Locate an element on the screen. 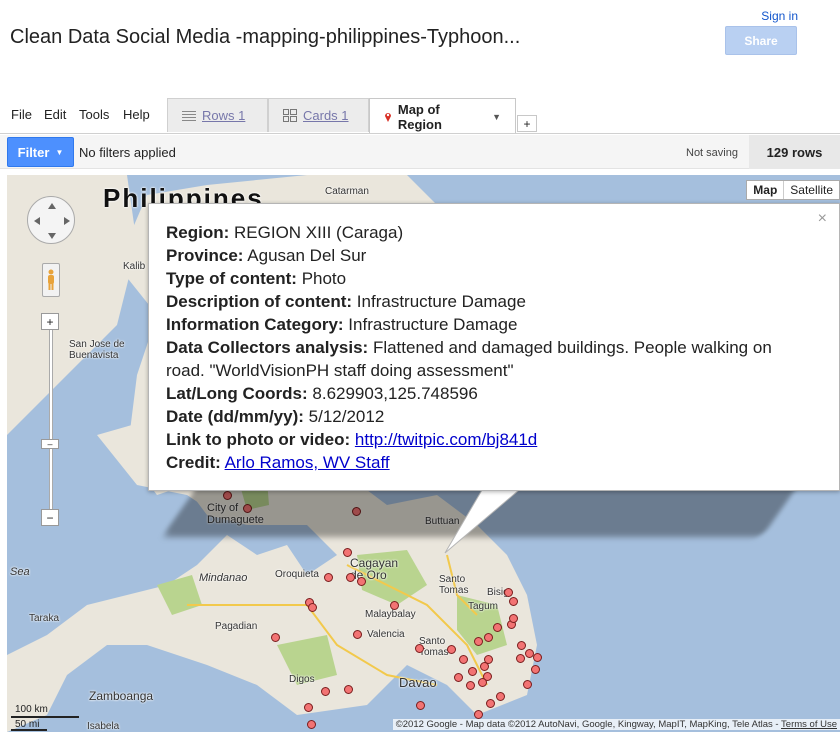 Image resolution: width=840 pixels, height=732 pixels. info-field-value: REGION XIII (Caraga) is located at coordinates (319, 232).